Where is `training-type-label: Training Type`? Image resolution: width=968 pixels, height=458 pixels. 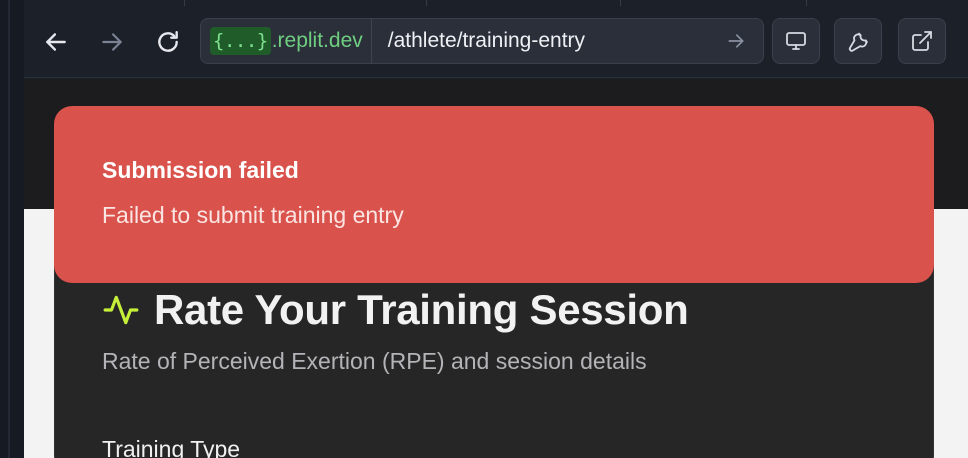
training-type-label: Training Type is located at coordinates (171, 447).